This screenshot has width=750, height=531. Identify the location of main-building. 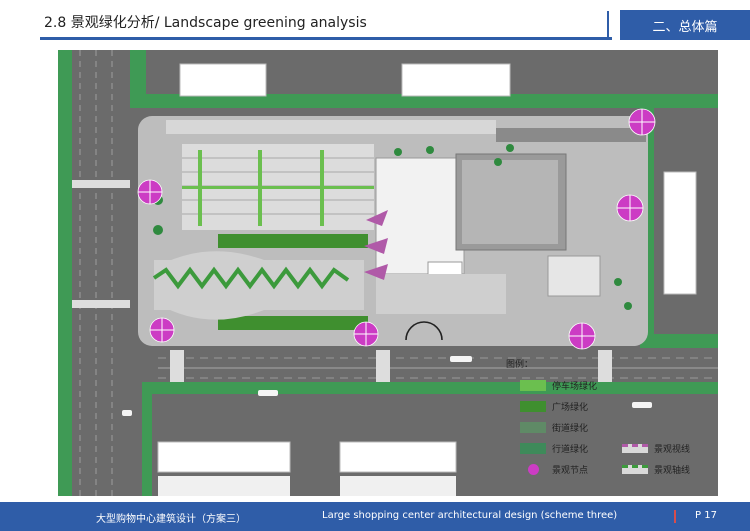
(420, 216).